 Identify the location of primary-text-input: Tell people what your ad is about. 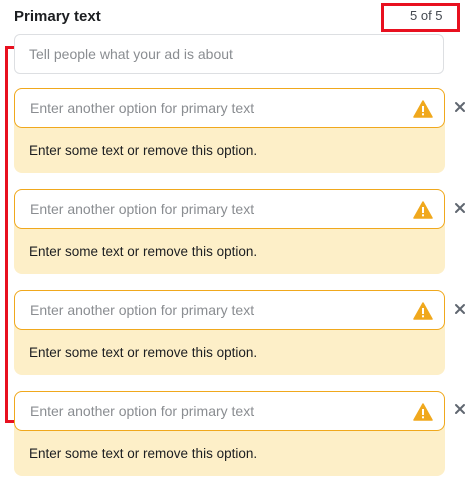
(229, 54).